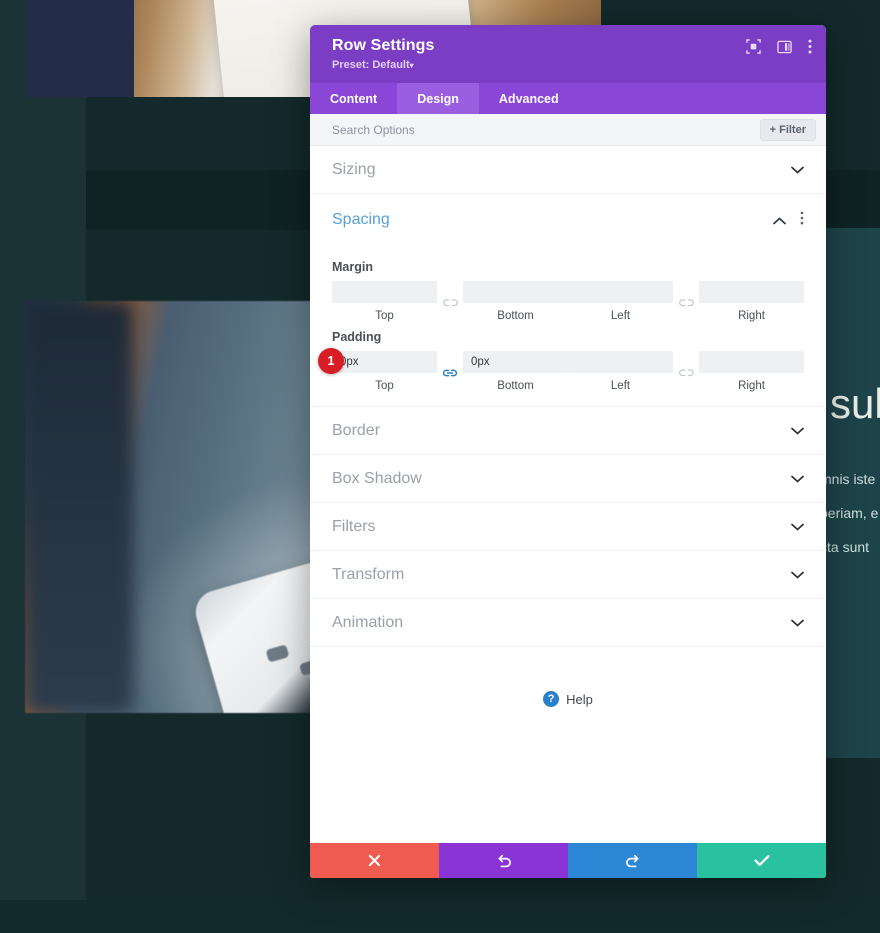 Image resolution: width=880 pixels, height=933 pixels. I want to click on step-badge: 1, so click(331, 361).